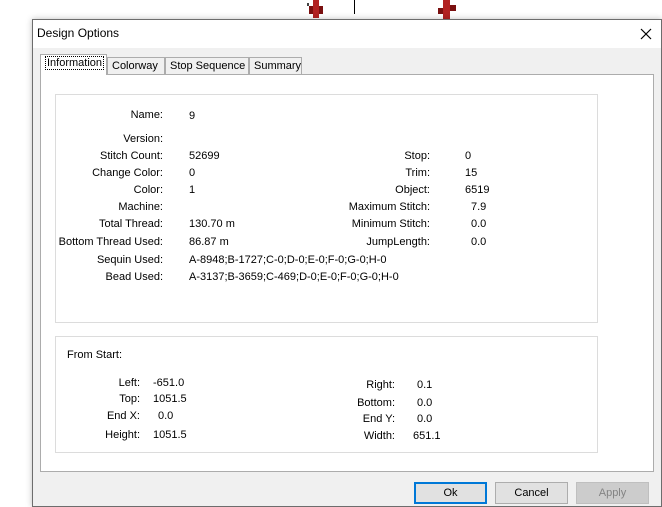 The image size is (662, 507). What do you see at coordinates (129, 260) in the screenshot?
I see `sequin-used-label: Sequin Used:` at bounding box center [129, 260].